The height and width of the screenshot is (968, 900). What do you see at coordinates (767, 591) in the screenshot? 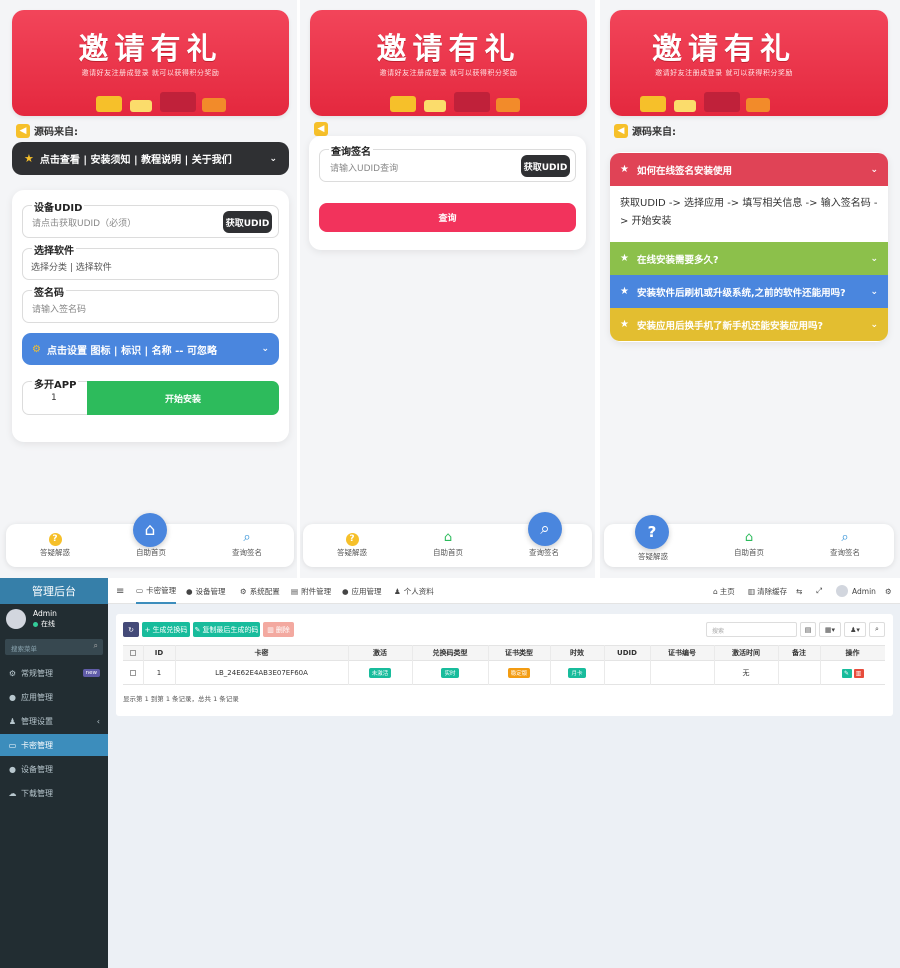
I see `clear-cache-button: ▥ 清除缓存` at bounding box center [767, 591].